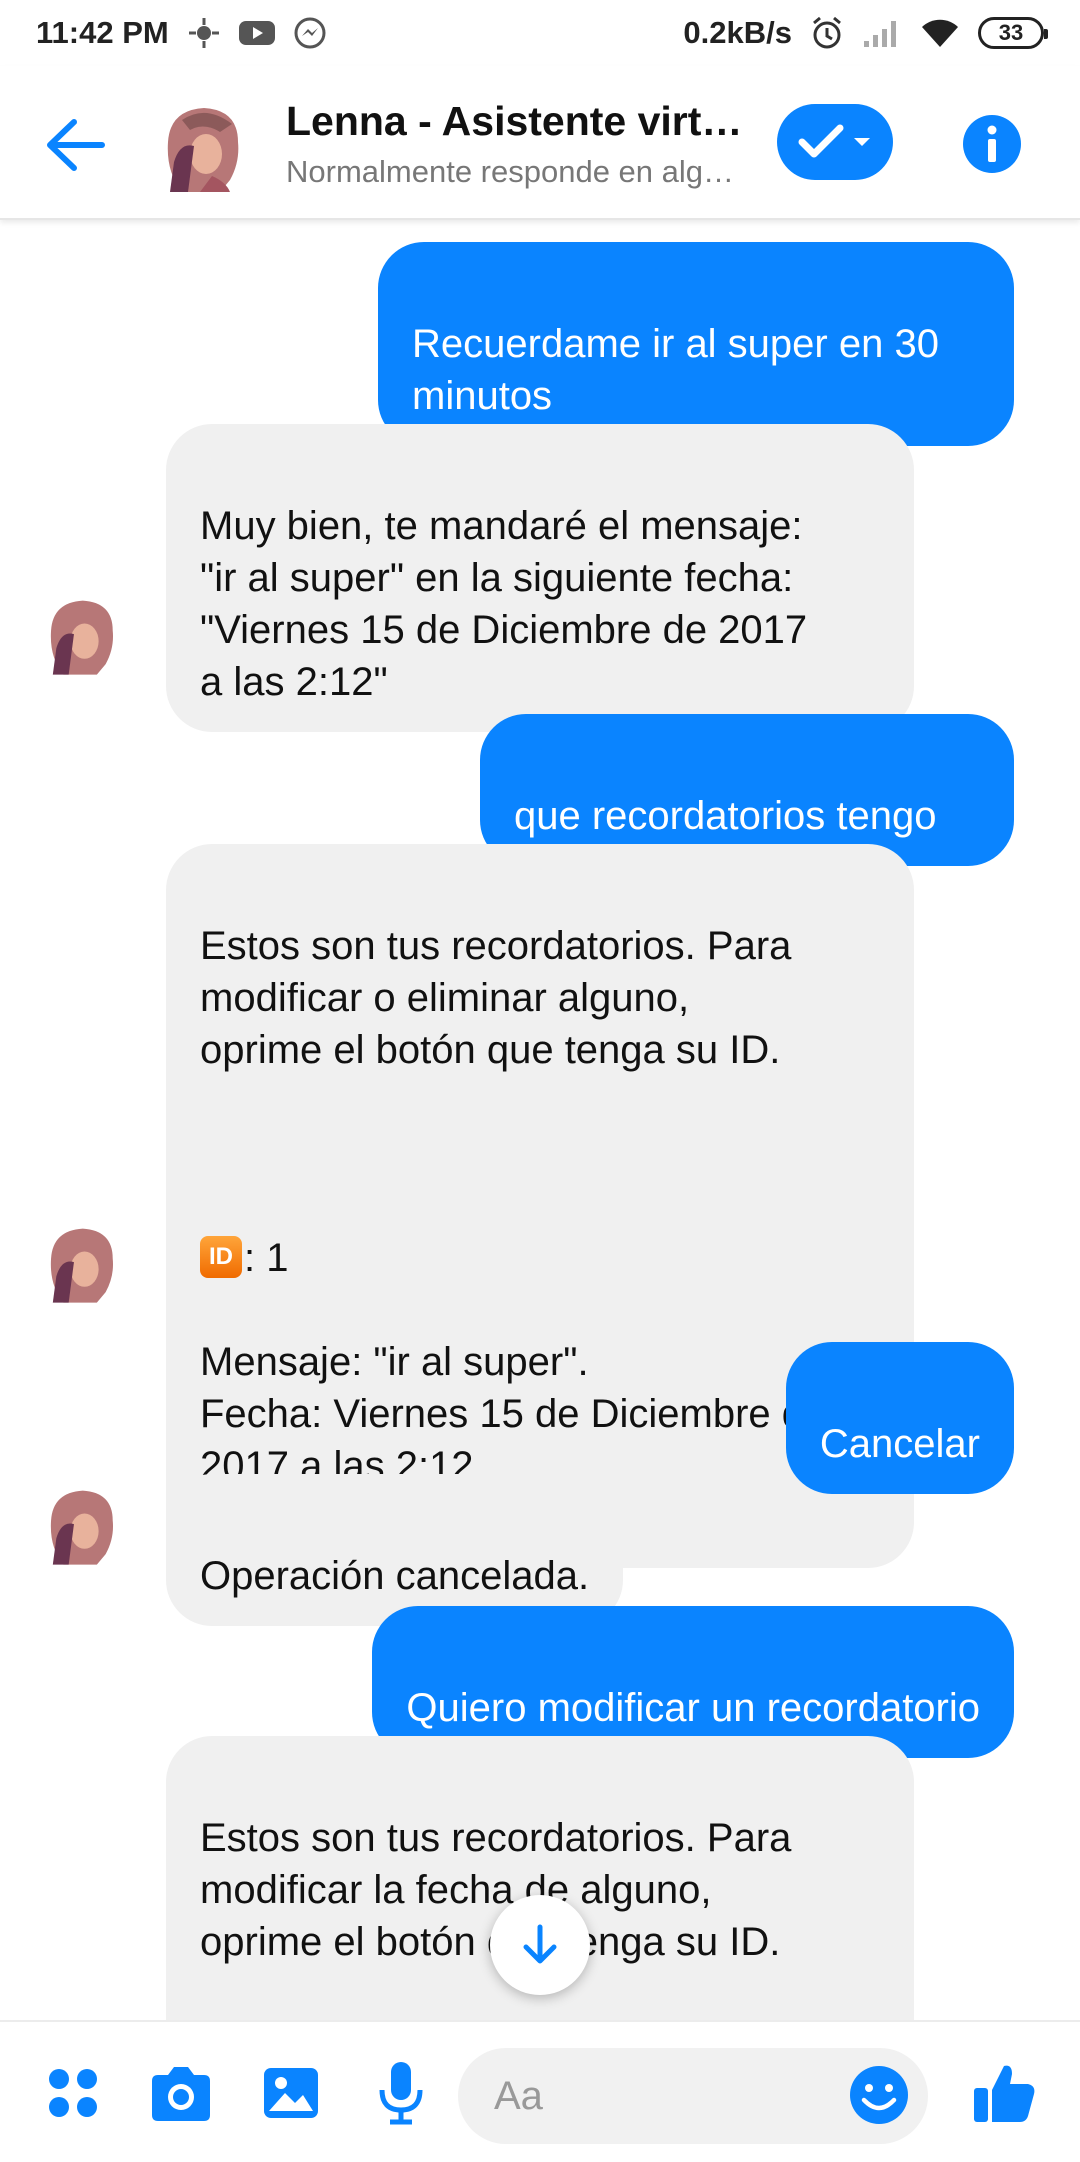 This screenshot has width=1080, height=2162. I want to click on microphone-icon, so click(401, 2093).